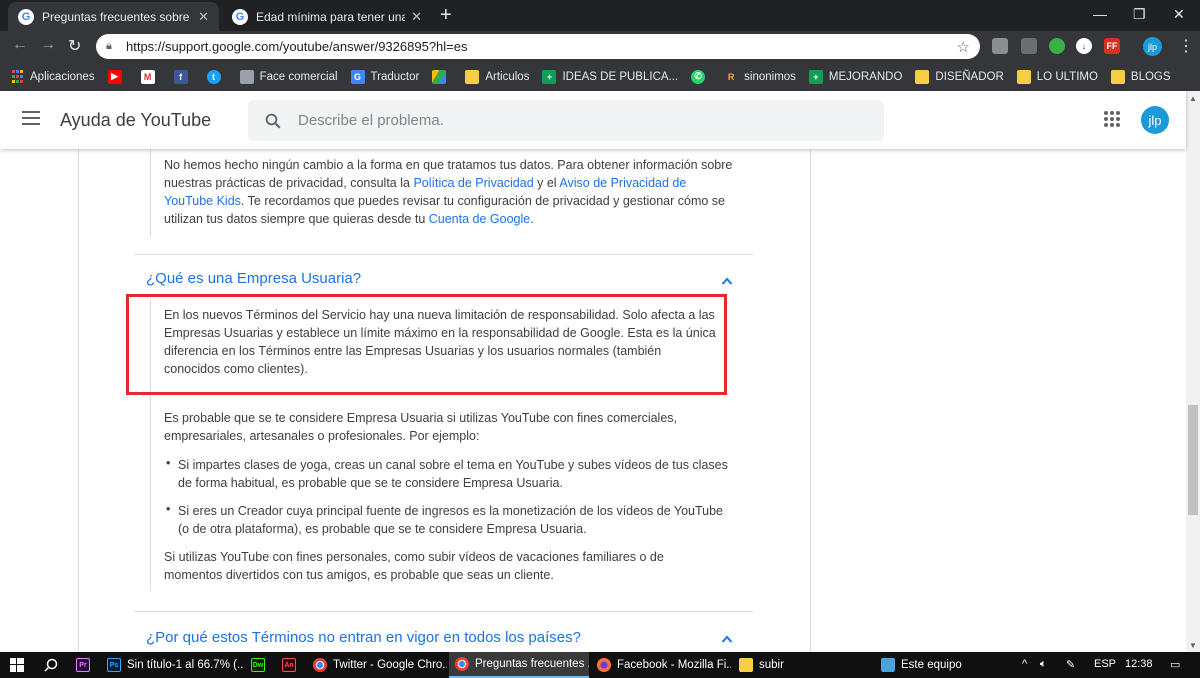  I want to click on scroll-down-icon: ▼, so click(1193, 645).